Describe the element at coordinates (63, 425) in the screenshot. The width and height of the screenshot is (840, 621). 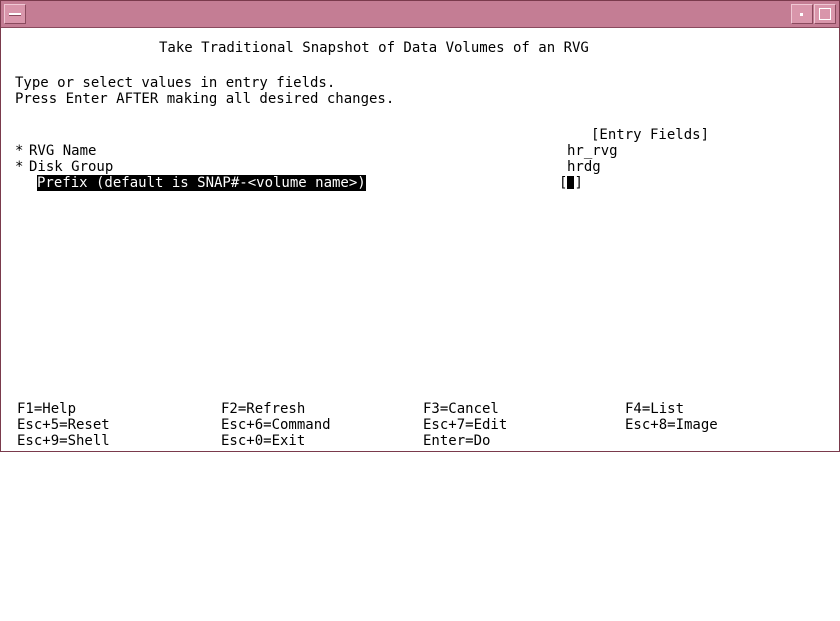
I see `fkey-reset: Esc+5=Reset` at that location.